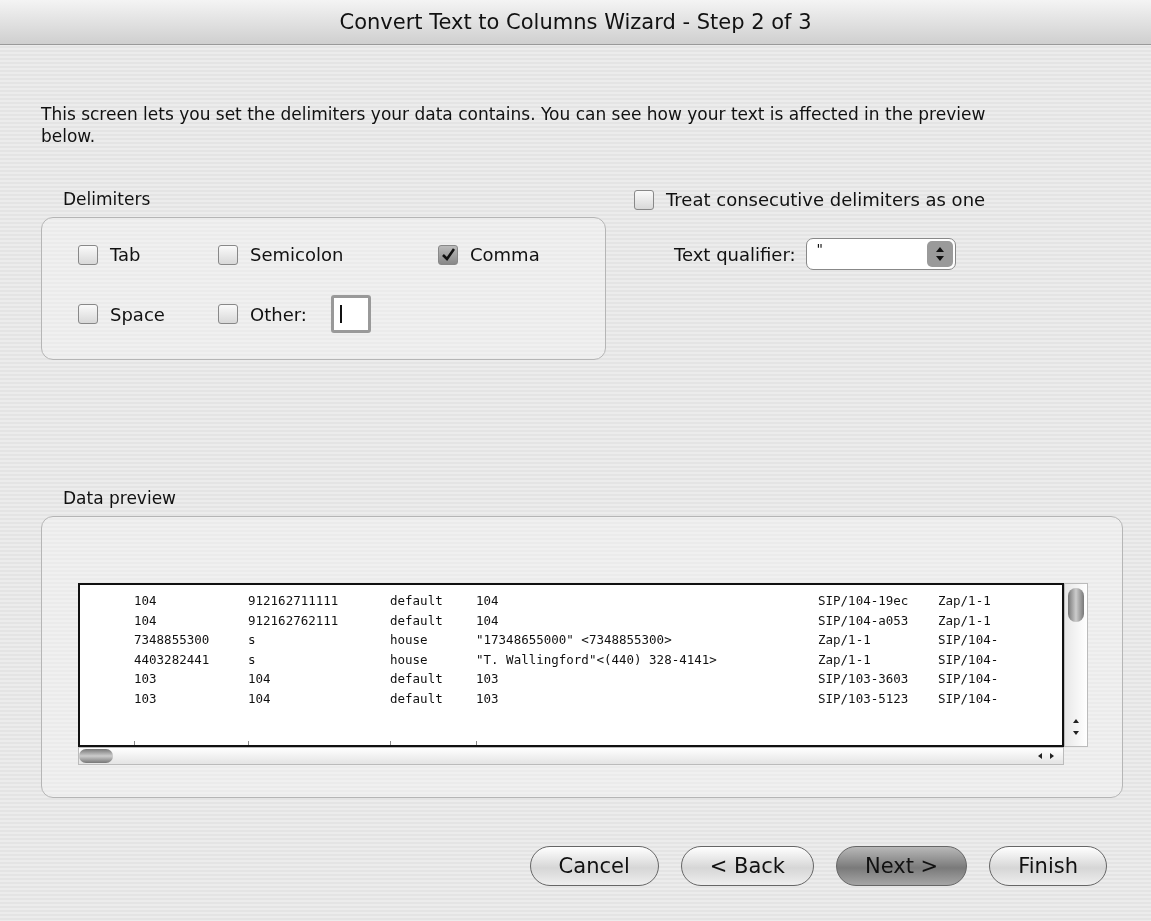  I want to click on input-field, so click(350, 314).